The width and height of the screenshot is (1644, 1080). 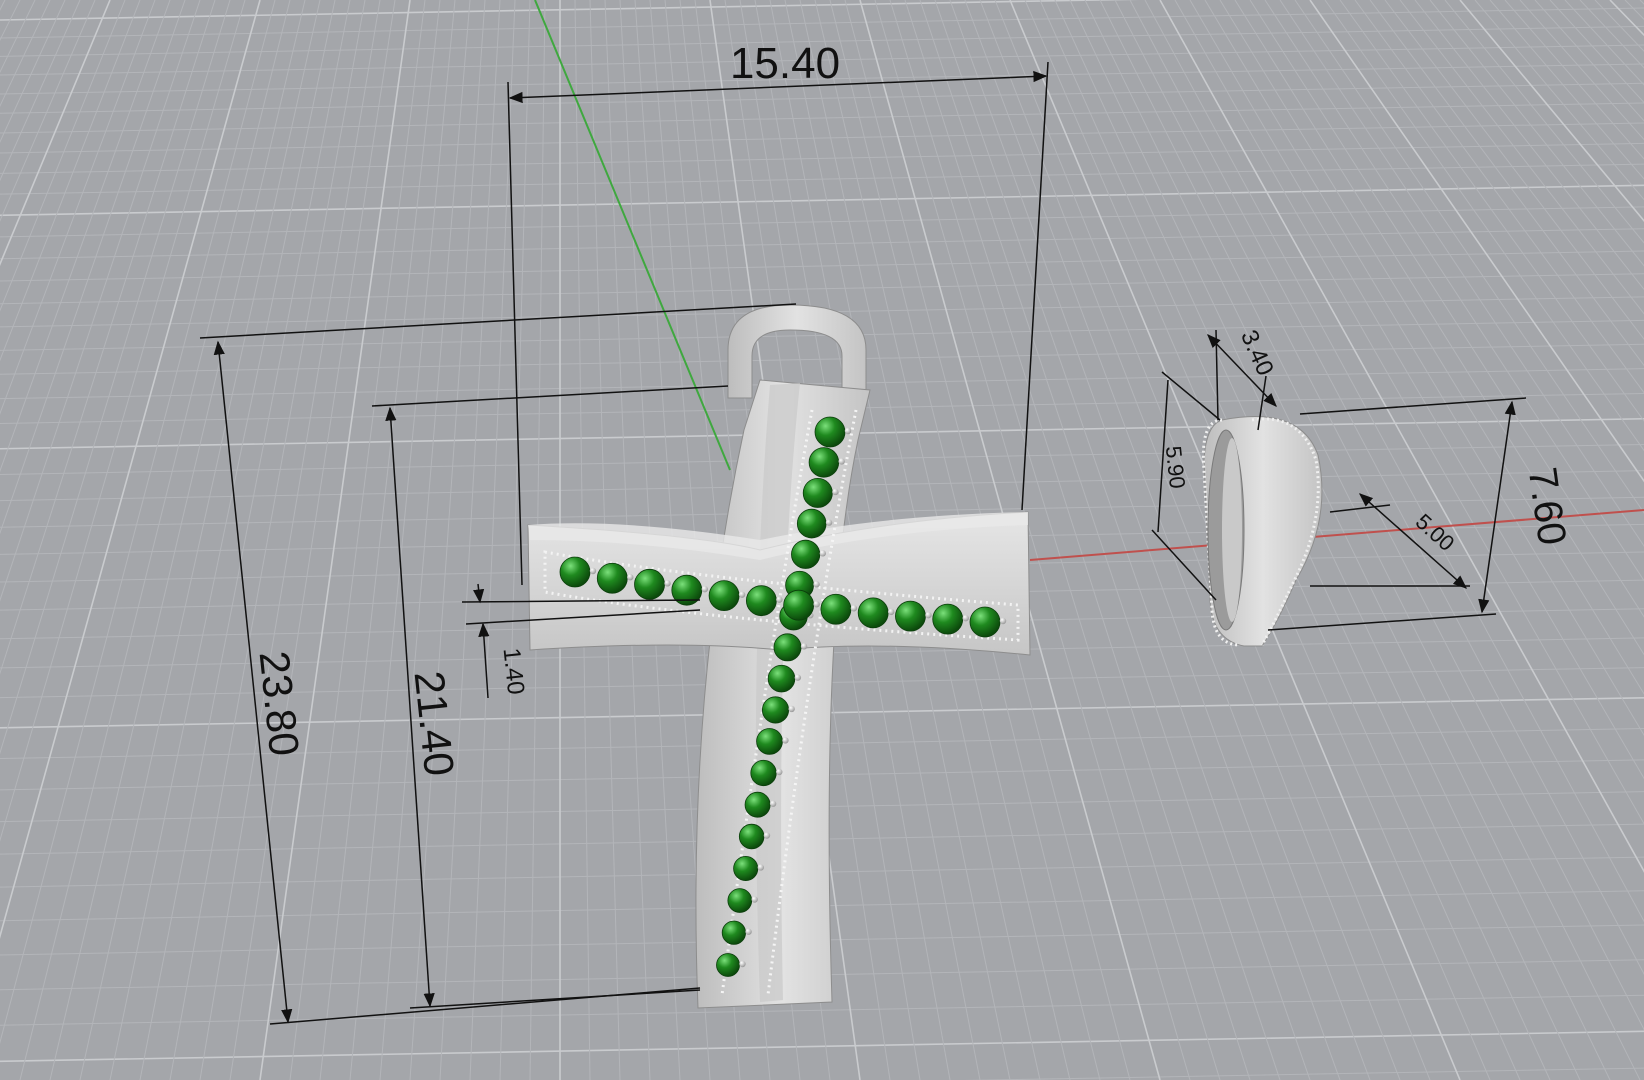 I want to click on dim-label-bail-height-inner: 5.90, so click(x=1175, y=467).